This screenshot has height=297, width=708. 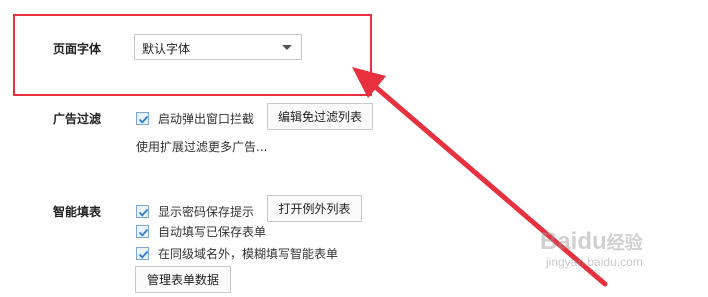 I want to click on watermark-url: jingyan.baidu.com, so click(x=594, y=262).